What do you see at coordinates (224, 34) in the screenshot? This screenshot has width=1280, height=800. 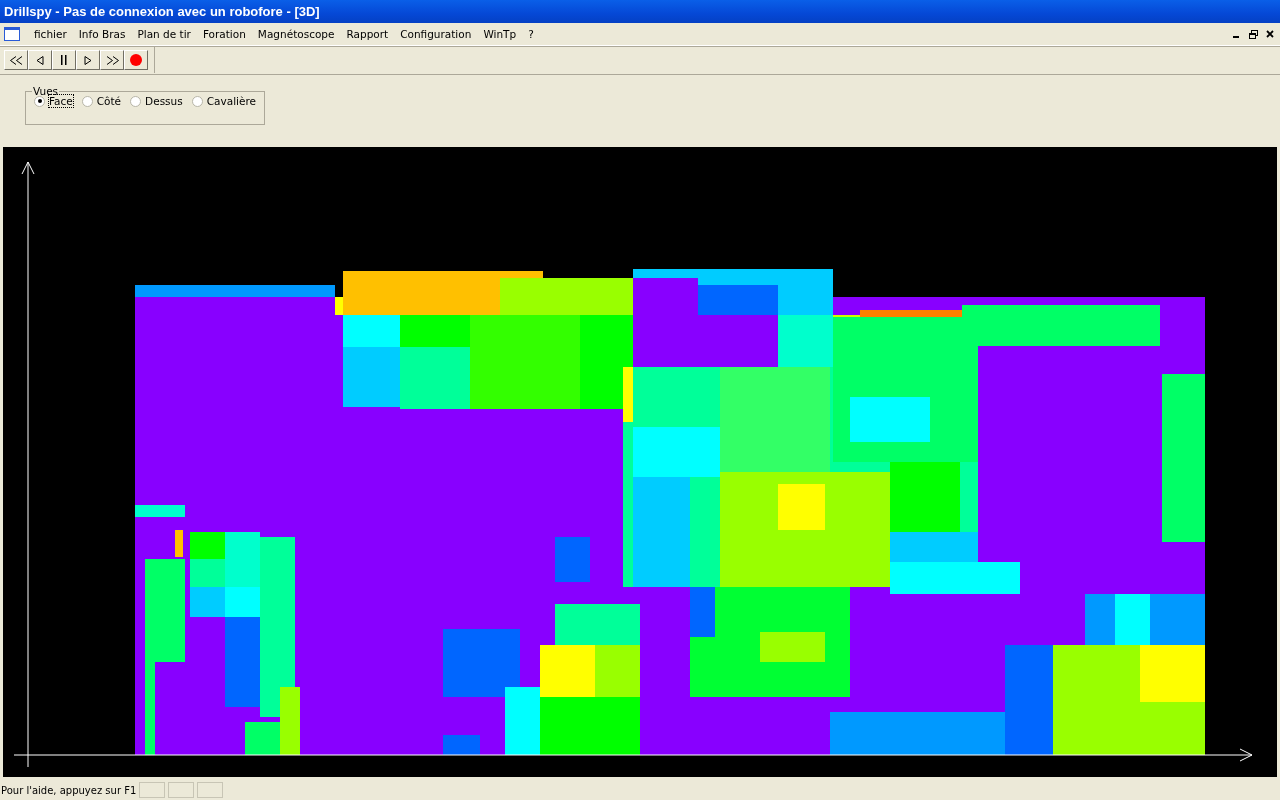 I see `menu-item: Foration` at bounding box center [224, 34].